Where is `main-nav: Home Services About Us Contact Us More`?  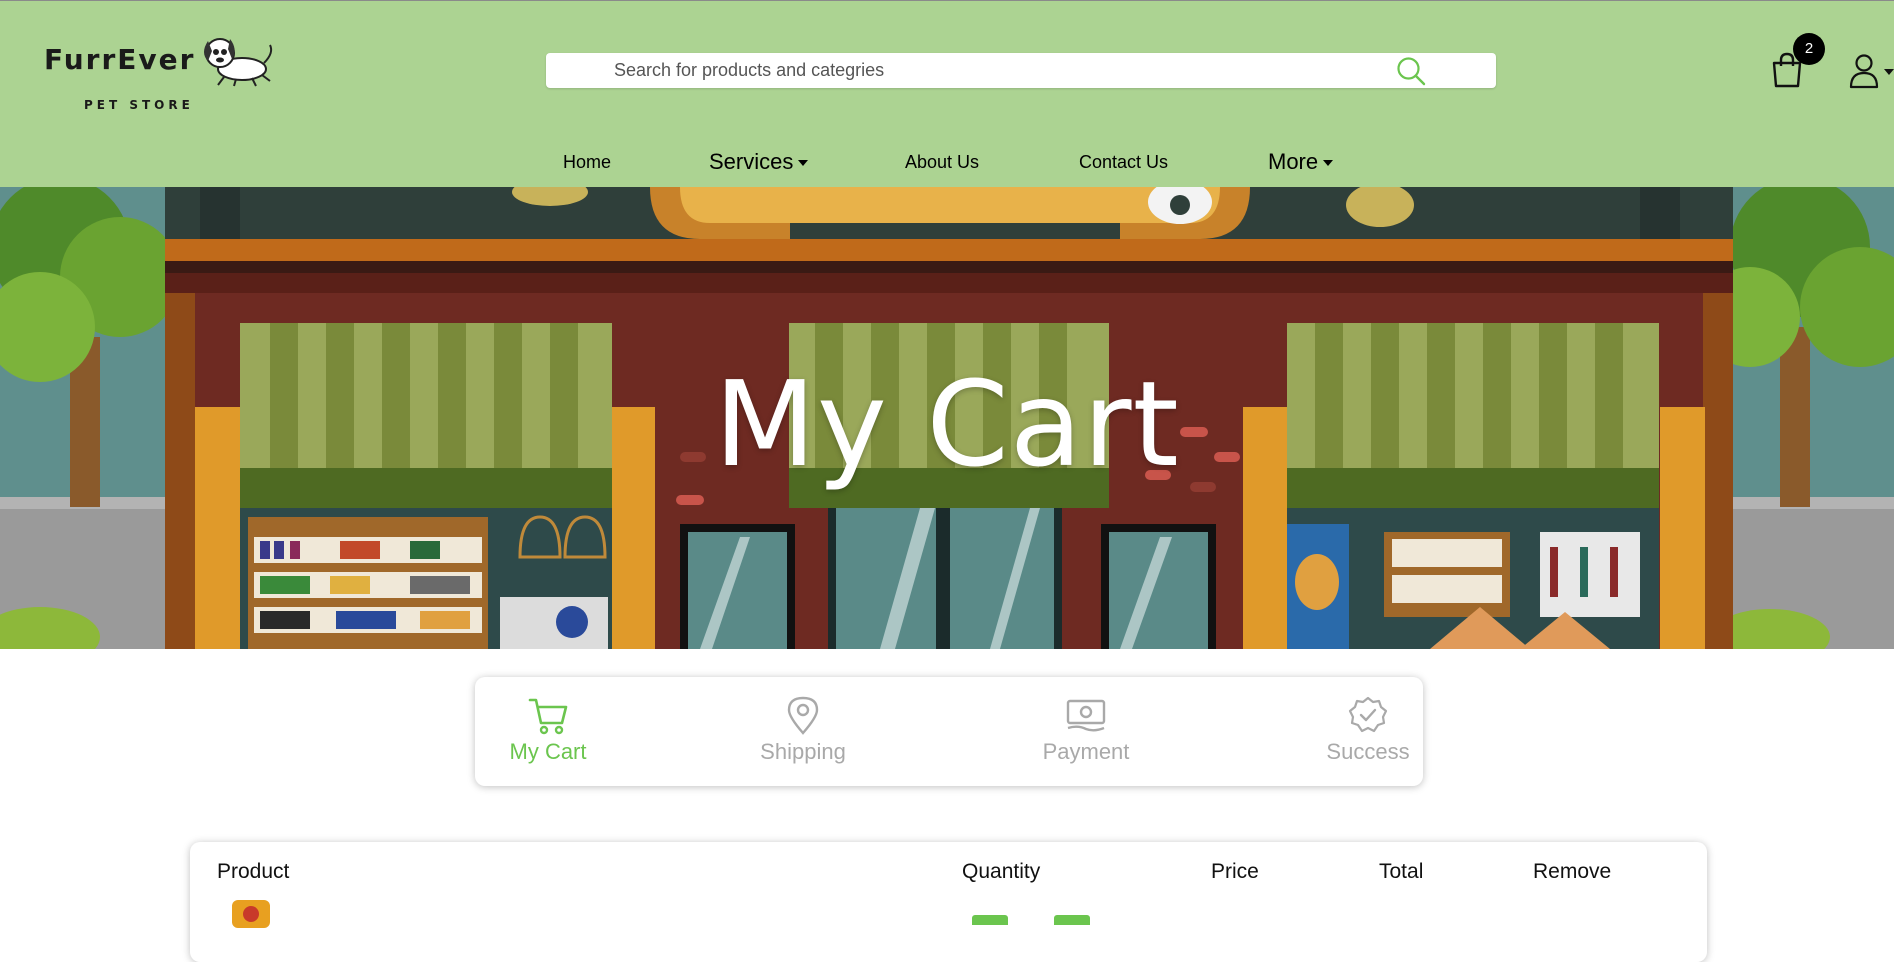 main-nav: Home Services About Us Contact Us More is located at coordinates (947, 164).